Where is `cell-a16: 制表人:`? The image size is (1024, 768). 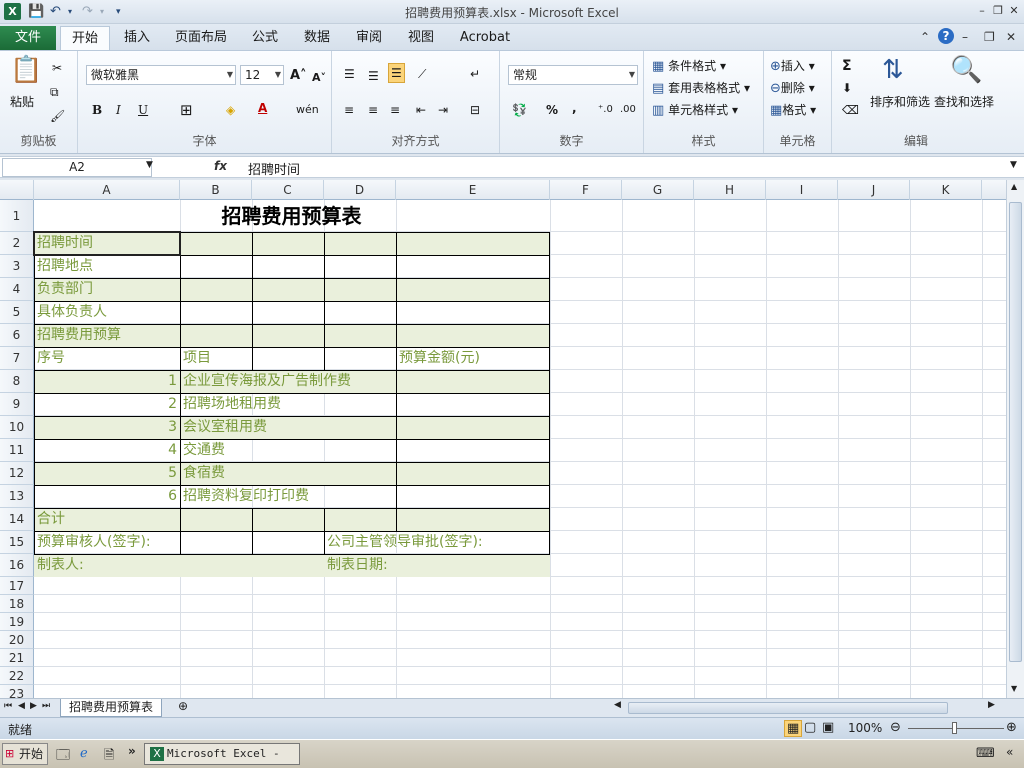
cell-a16: 制表人: is located at coordinates (59, 565).